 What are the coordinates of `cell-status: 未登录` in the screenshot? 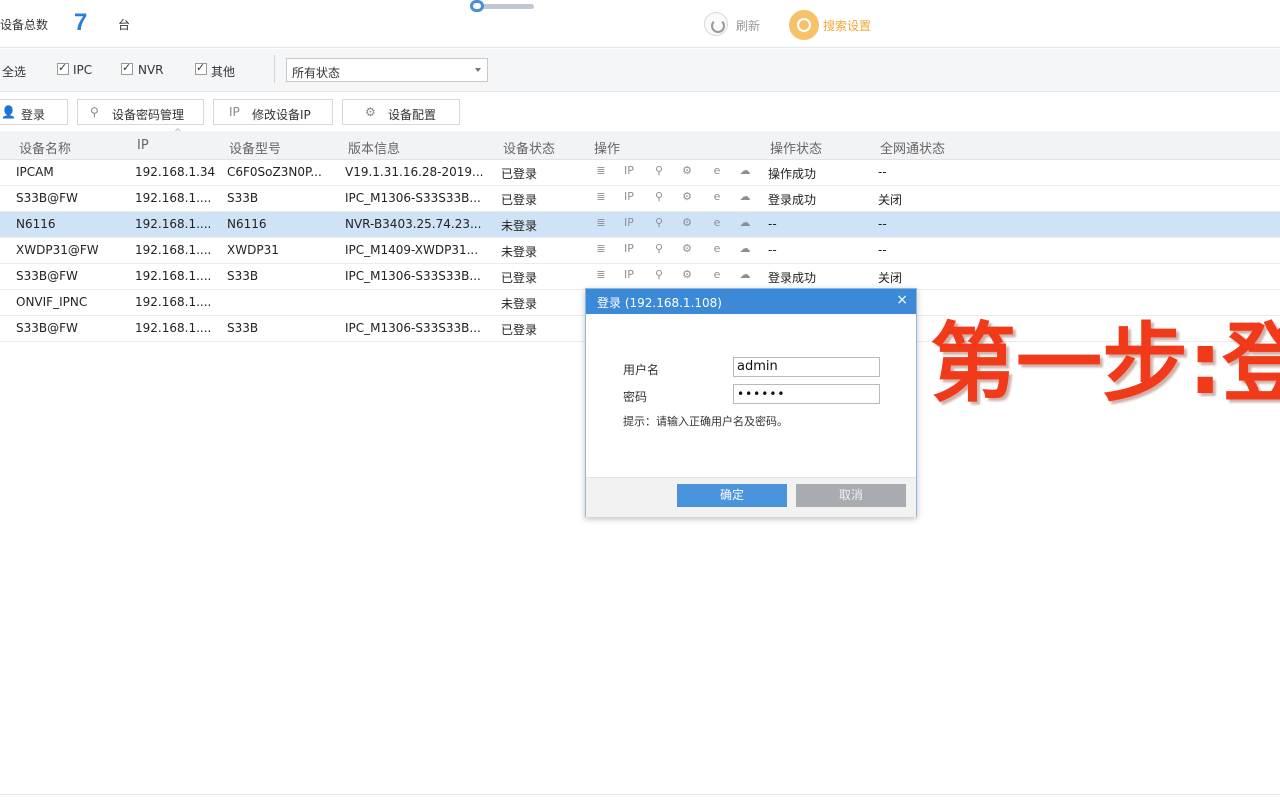 It's located at (519, 226).